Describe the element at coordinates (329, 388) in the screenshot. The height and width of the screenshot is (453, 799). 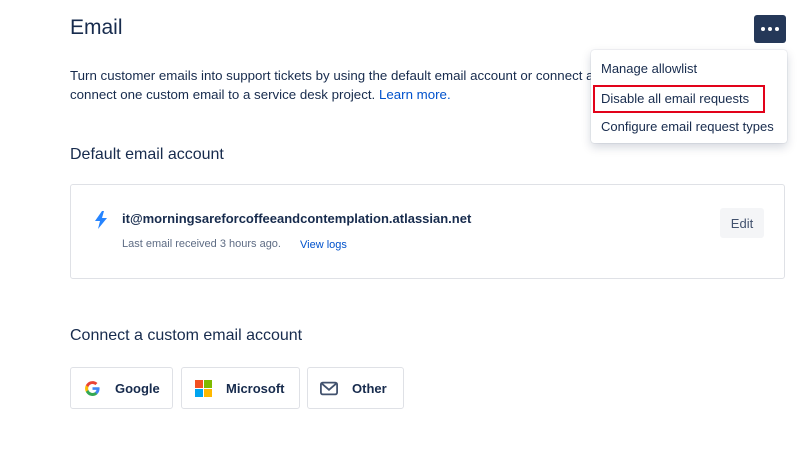
I see `mail-icon` at that location.